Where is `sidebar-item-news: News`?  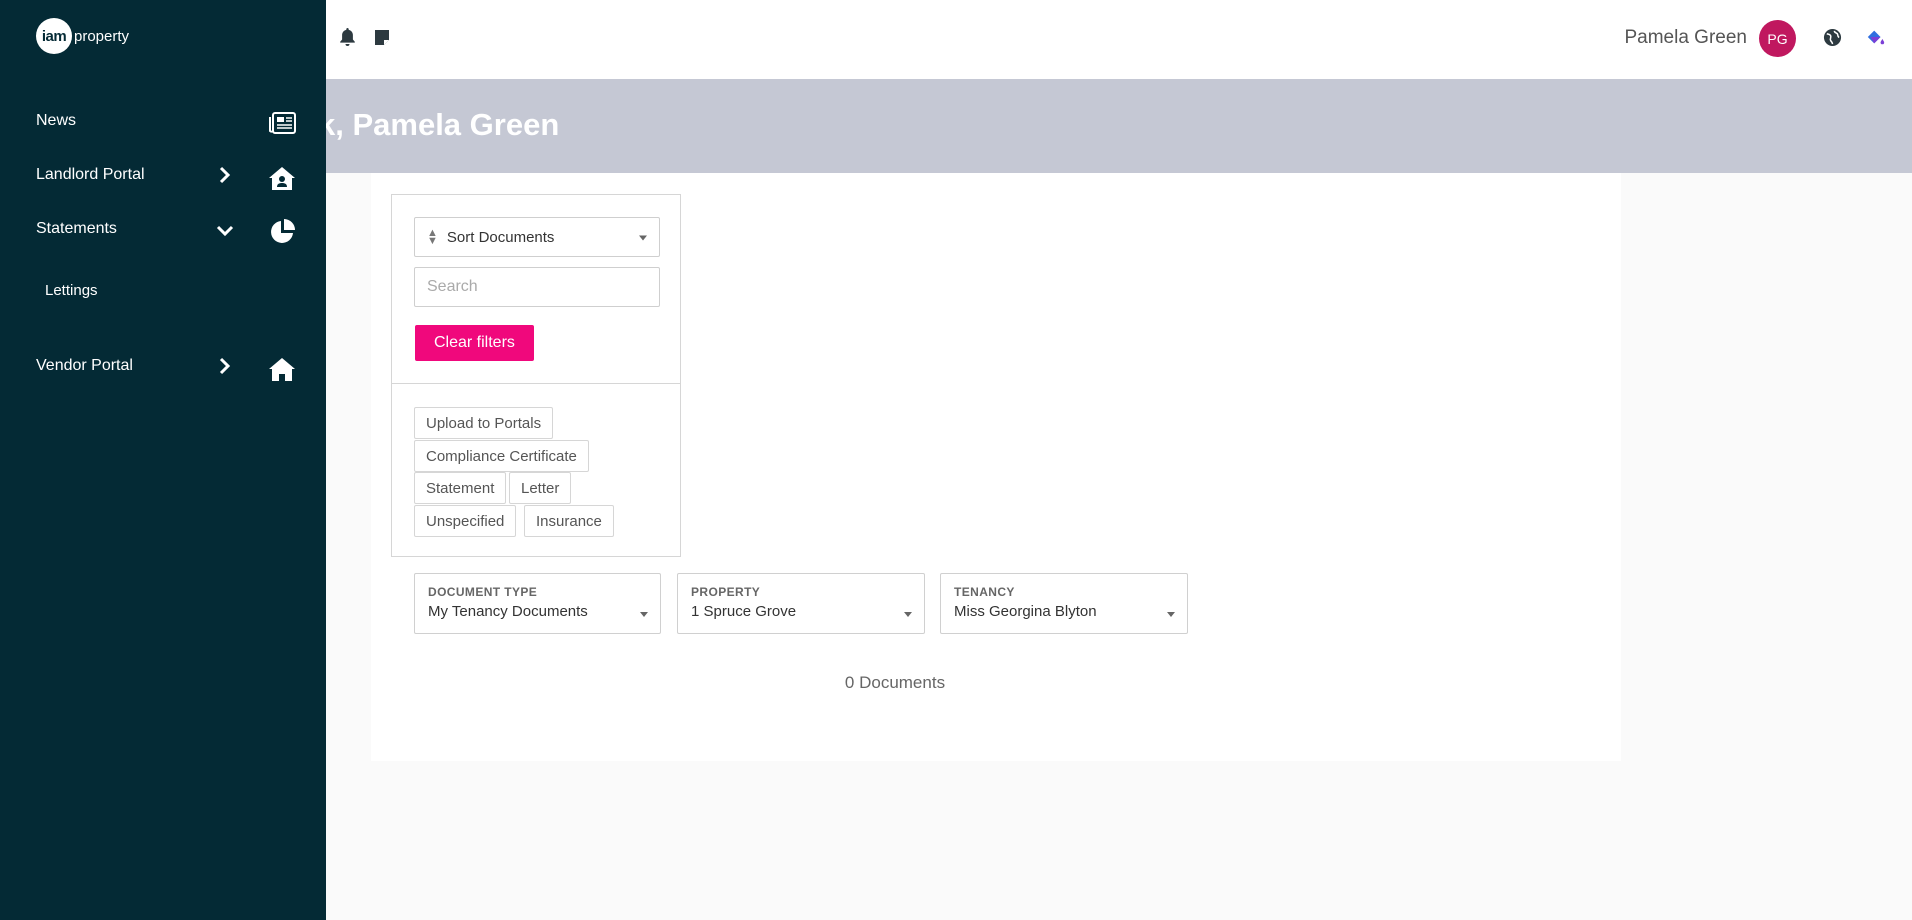 sidebar-item-news: News is located at coordinates (56, 121).